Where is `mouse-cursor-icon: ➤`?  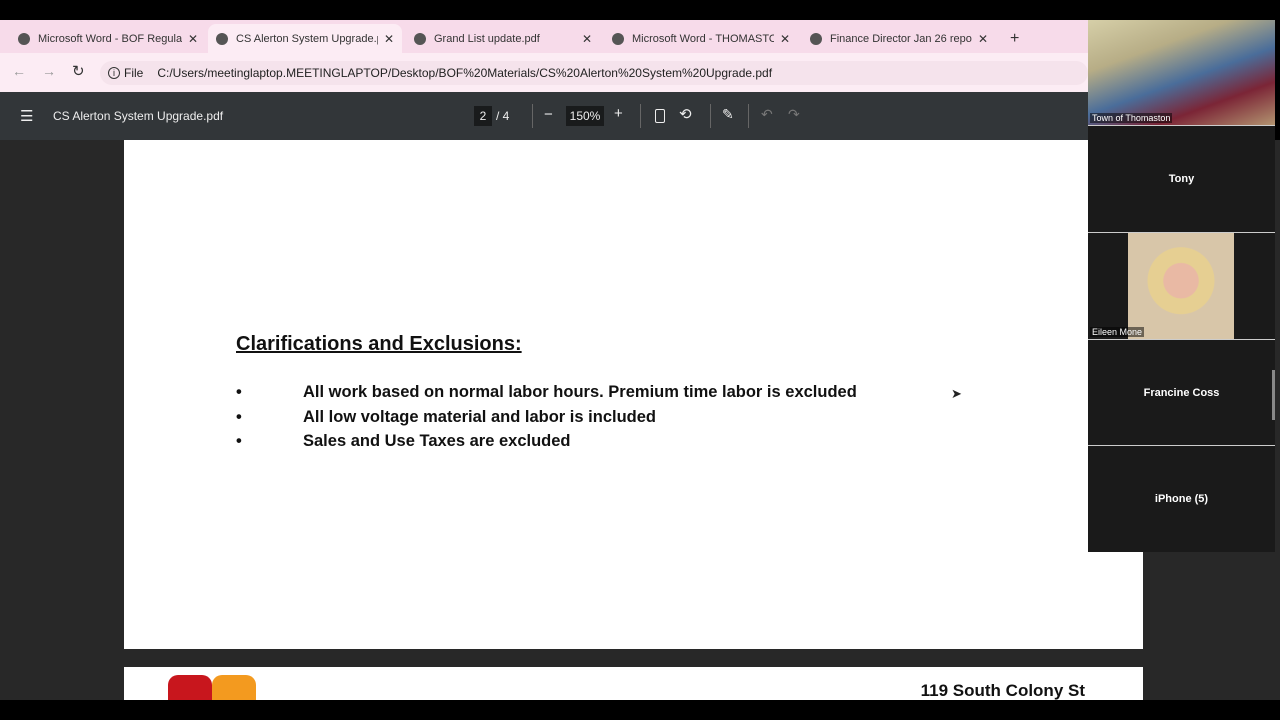
mouse-cursor-icon: ➤ is located at coordinates (956, 393).